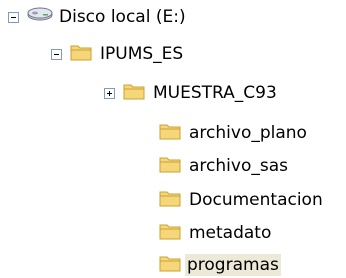 The height and width of the screenshot is (278, 346). Describe the element at coordinates (230, 233) in the screenshot. I see `tree-item-label: metadato` at that location.